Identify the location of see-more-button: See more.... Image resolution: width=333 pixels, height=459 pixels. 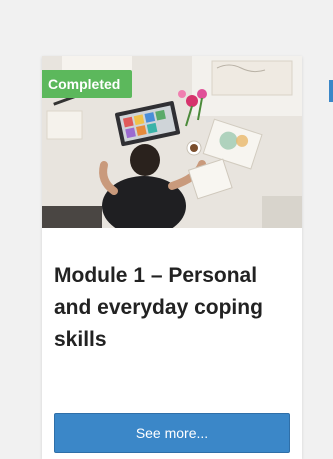
(172, 433).